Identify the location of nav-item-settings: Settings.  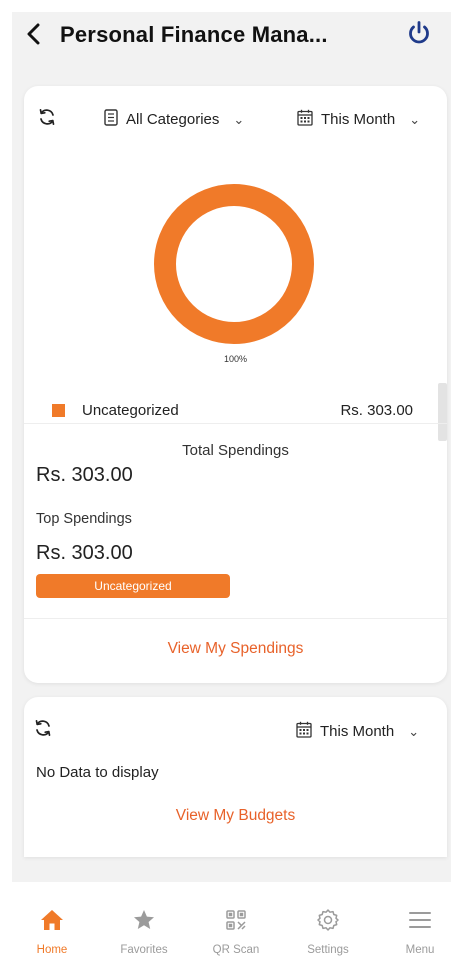
(328, 936).